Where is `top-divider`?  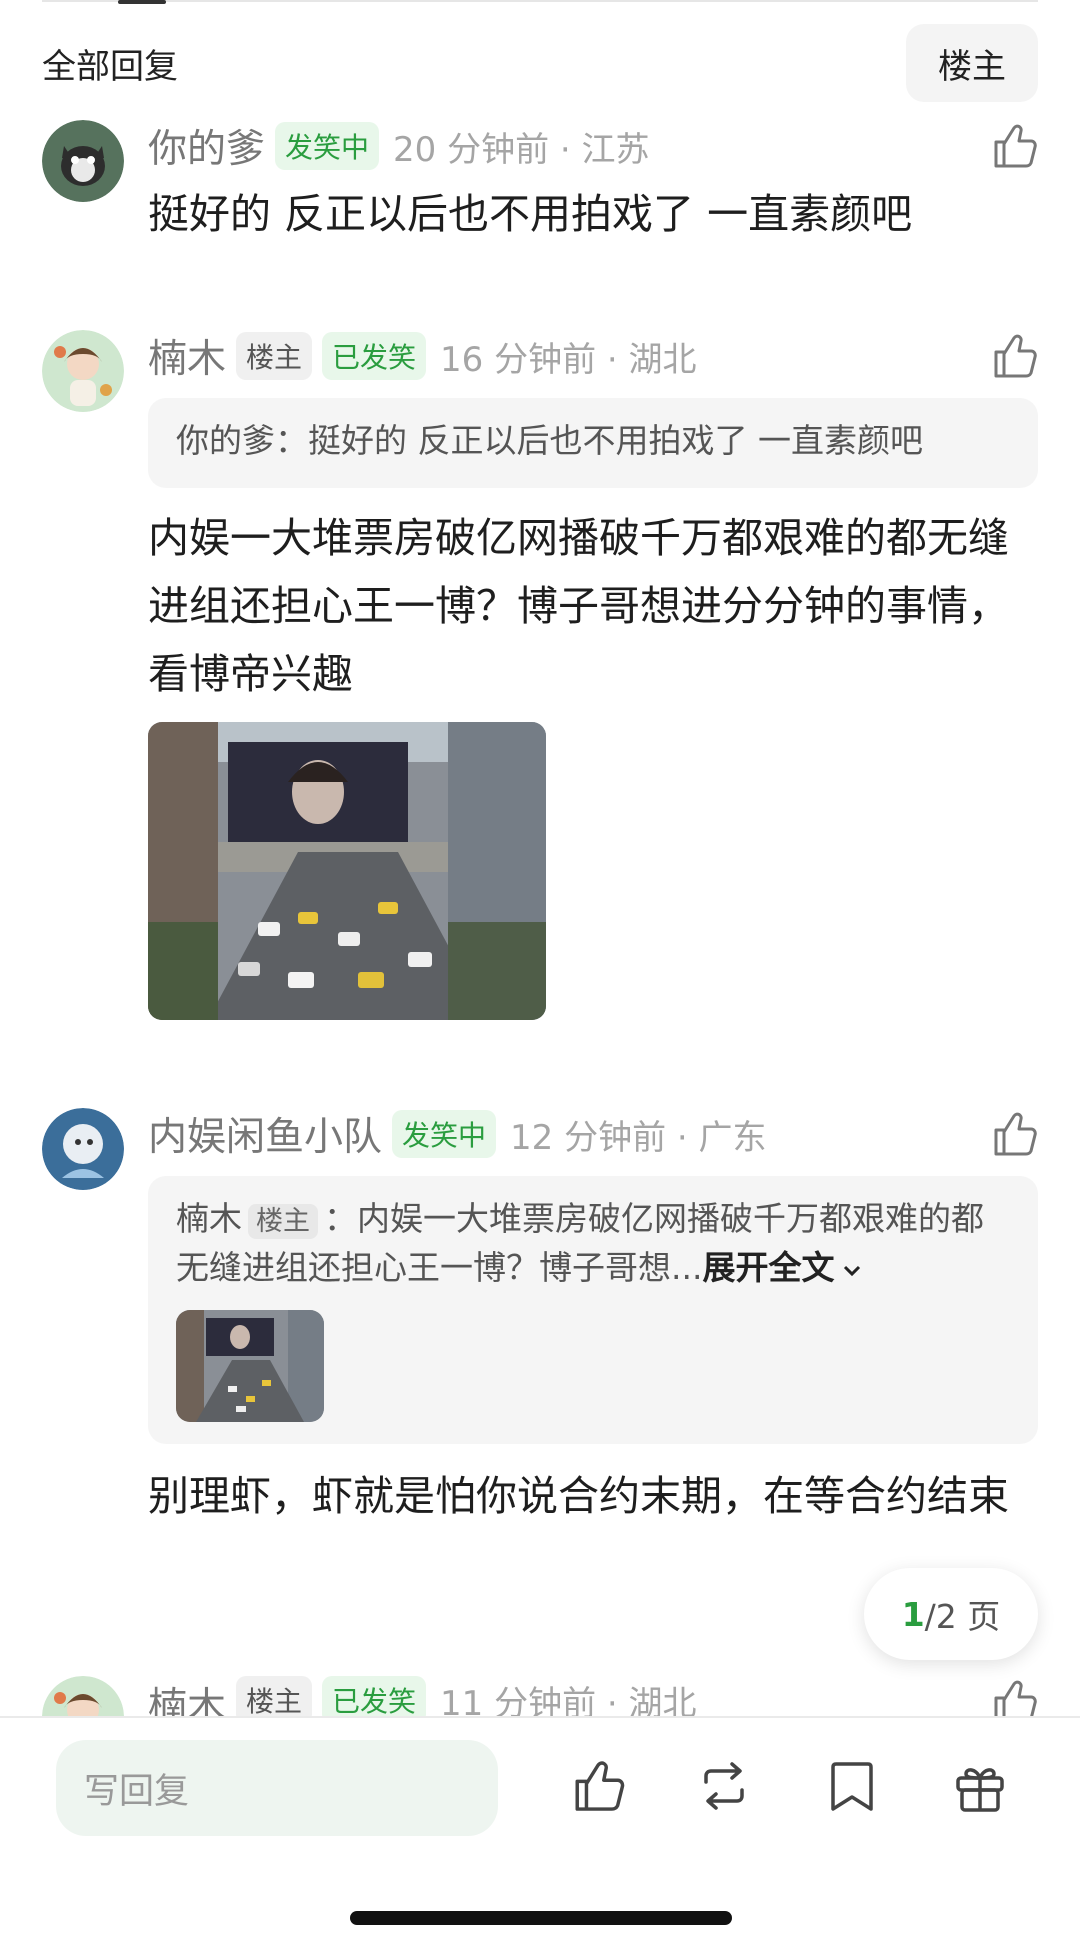 top-divider is located at coordinates (540, 1).